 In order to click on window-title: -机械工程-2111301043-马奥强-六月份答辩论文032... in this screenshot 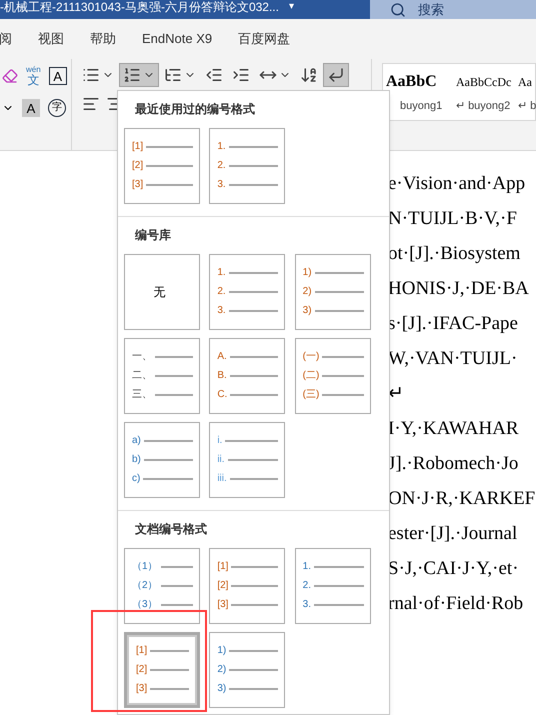, I will do `click(139, 7)`.